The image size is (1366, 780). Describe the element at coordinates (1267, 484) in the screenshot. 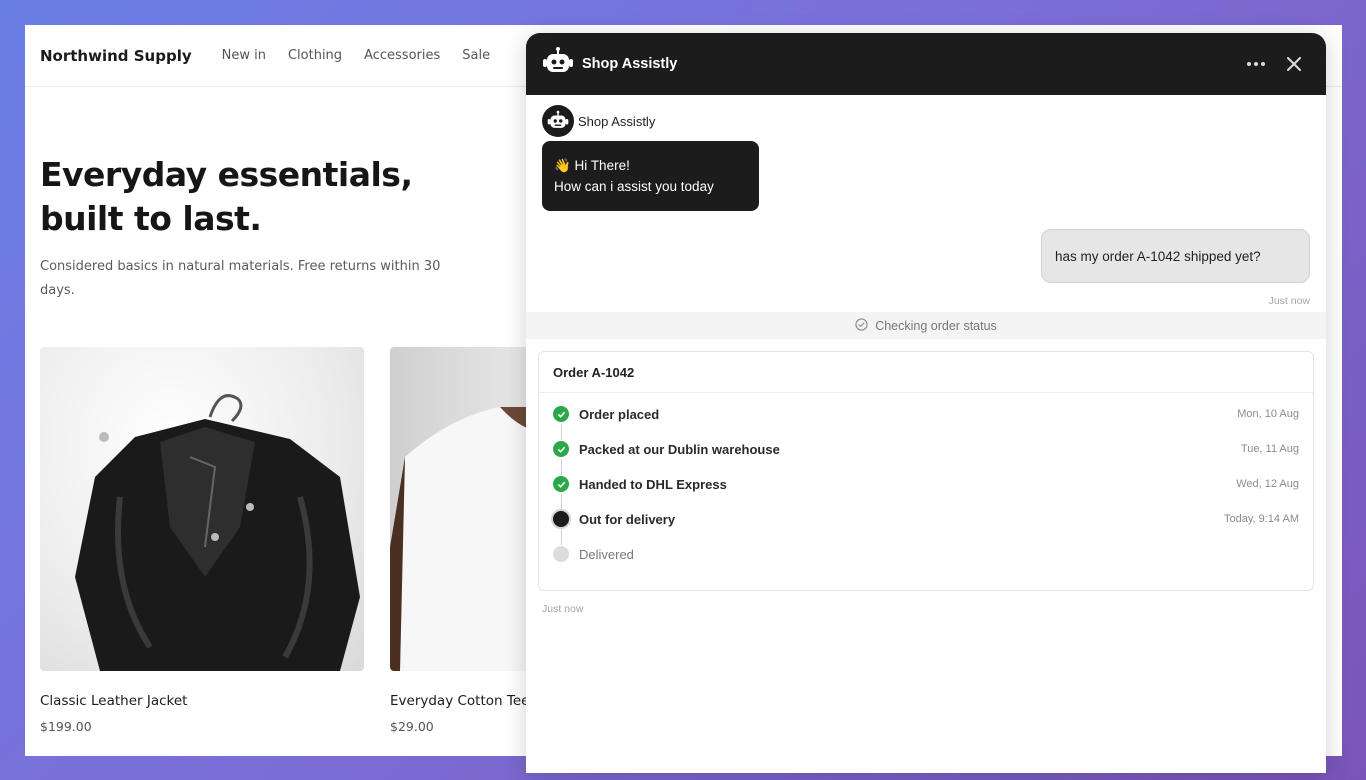

I see `step-date: Wed, 12 Aug` at that location.